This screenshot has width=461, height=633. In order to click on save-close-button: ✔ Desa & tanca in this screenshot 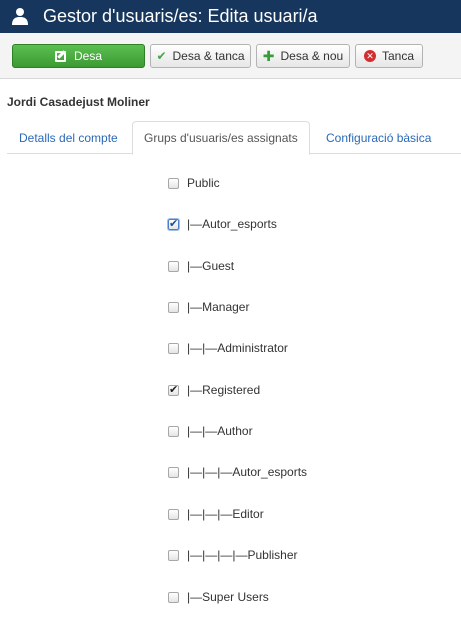, I will do `click(200, 56)`.